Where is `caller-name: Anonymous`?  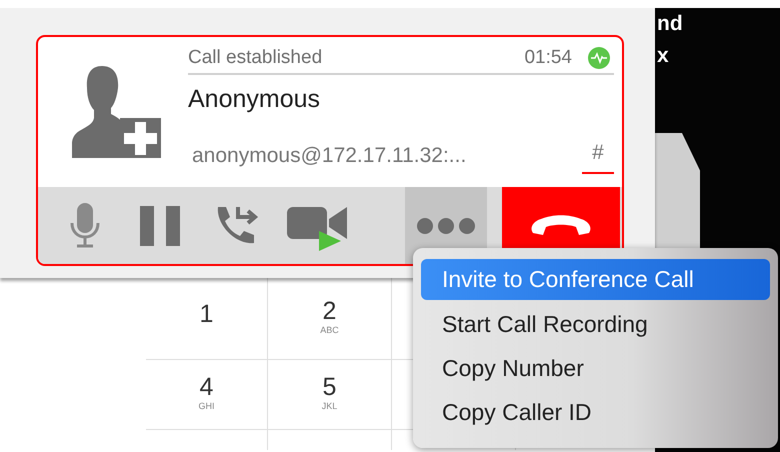
caller-name: Anonymous is located at coordinates (255, 99).